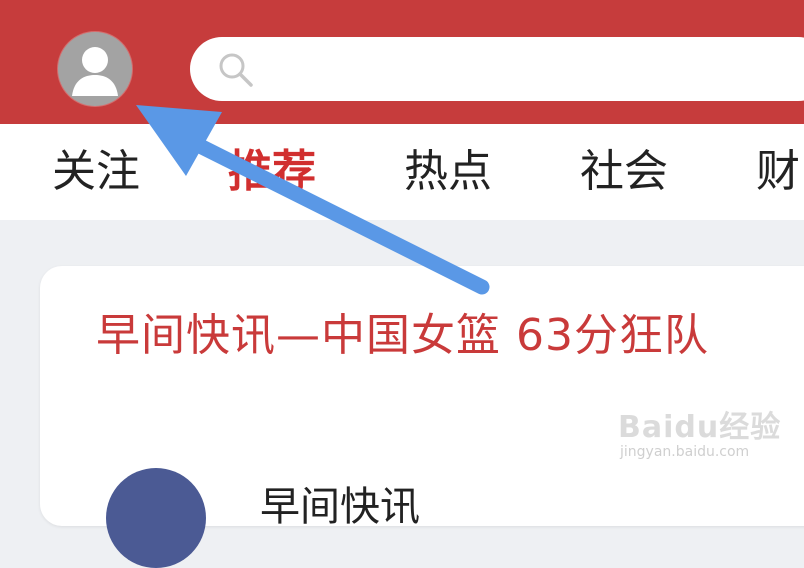  What do you see at coordinates (95, 69) in the screenshot?
I see `user-avatar-icon` at bounding box center [95, 69].